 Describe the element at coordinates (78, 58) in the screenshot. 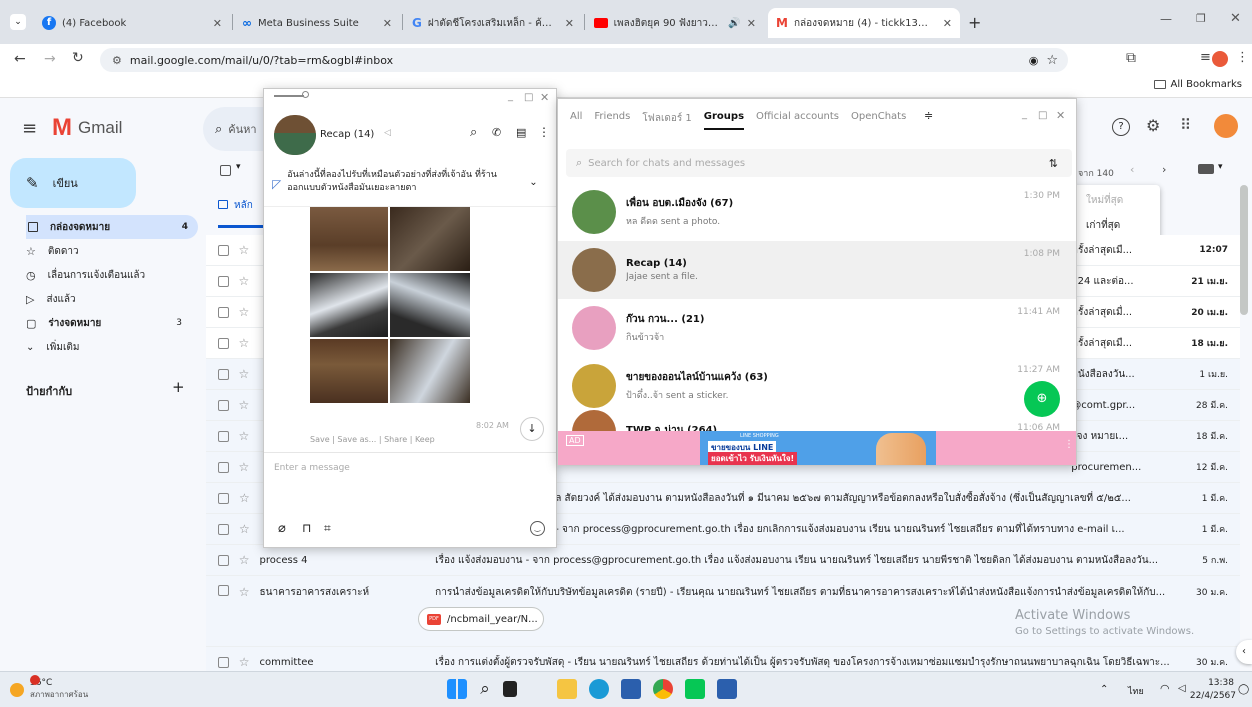

I see `reload-icon: ↻` at that location.